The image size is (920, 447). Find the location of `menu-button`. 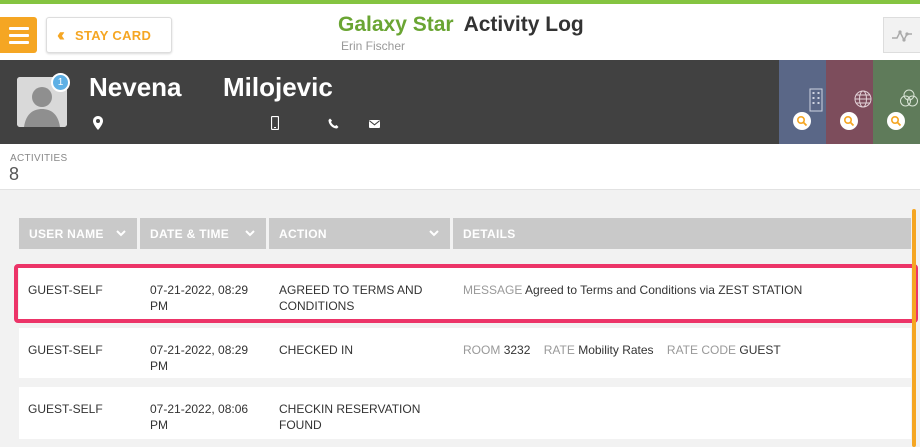

menu-button is located at coordinates (18, 35).